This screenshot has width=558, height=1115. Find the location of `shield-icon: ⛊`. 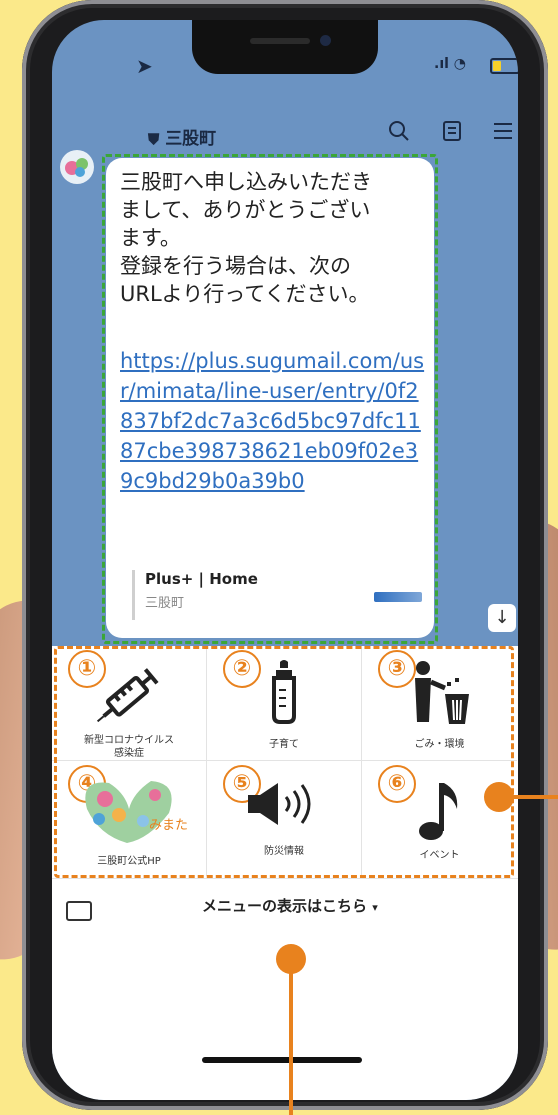

shield-icon: ⛊ is located at coordinates (154, 139).